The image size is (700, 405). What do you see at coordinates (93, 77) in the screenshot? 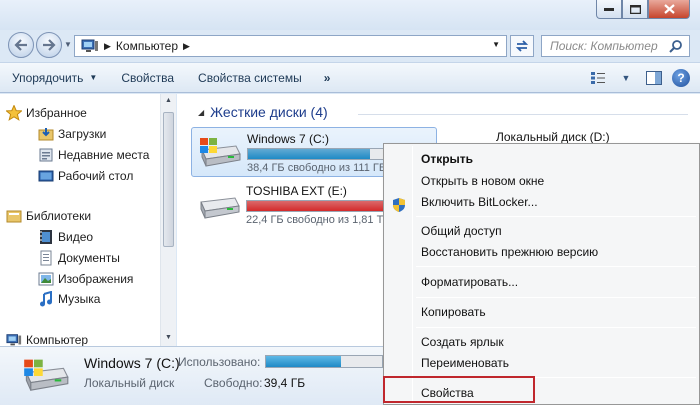
I see `chevron-down-icon: ▼` at bounding box center [93, 77].